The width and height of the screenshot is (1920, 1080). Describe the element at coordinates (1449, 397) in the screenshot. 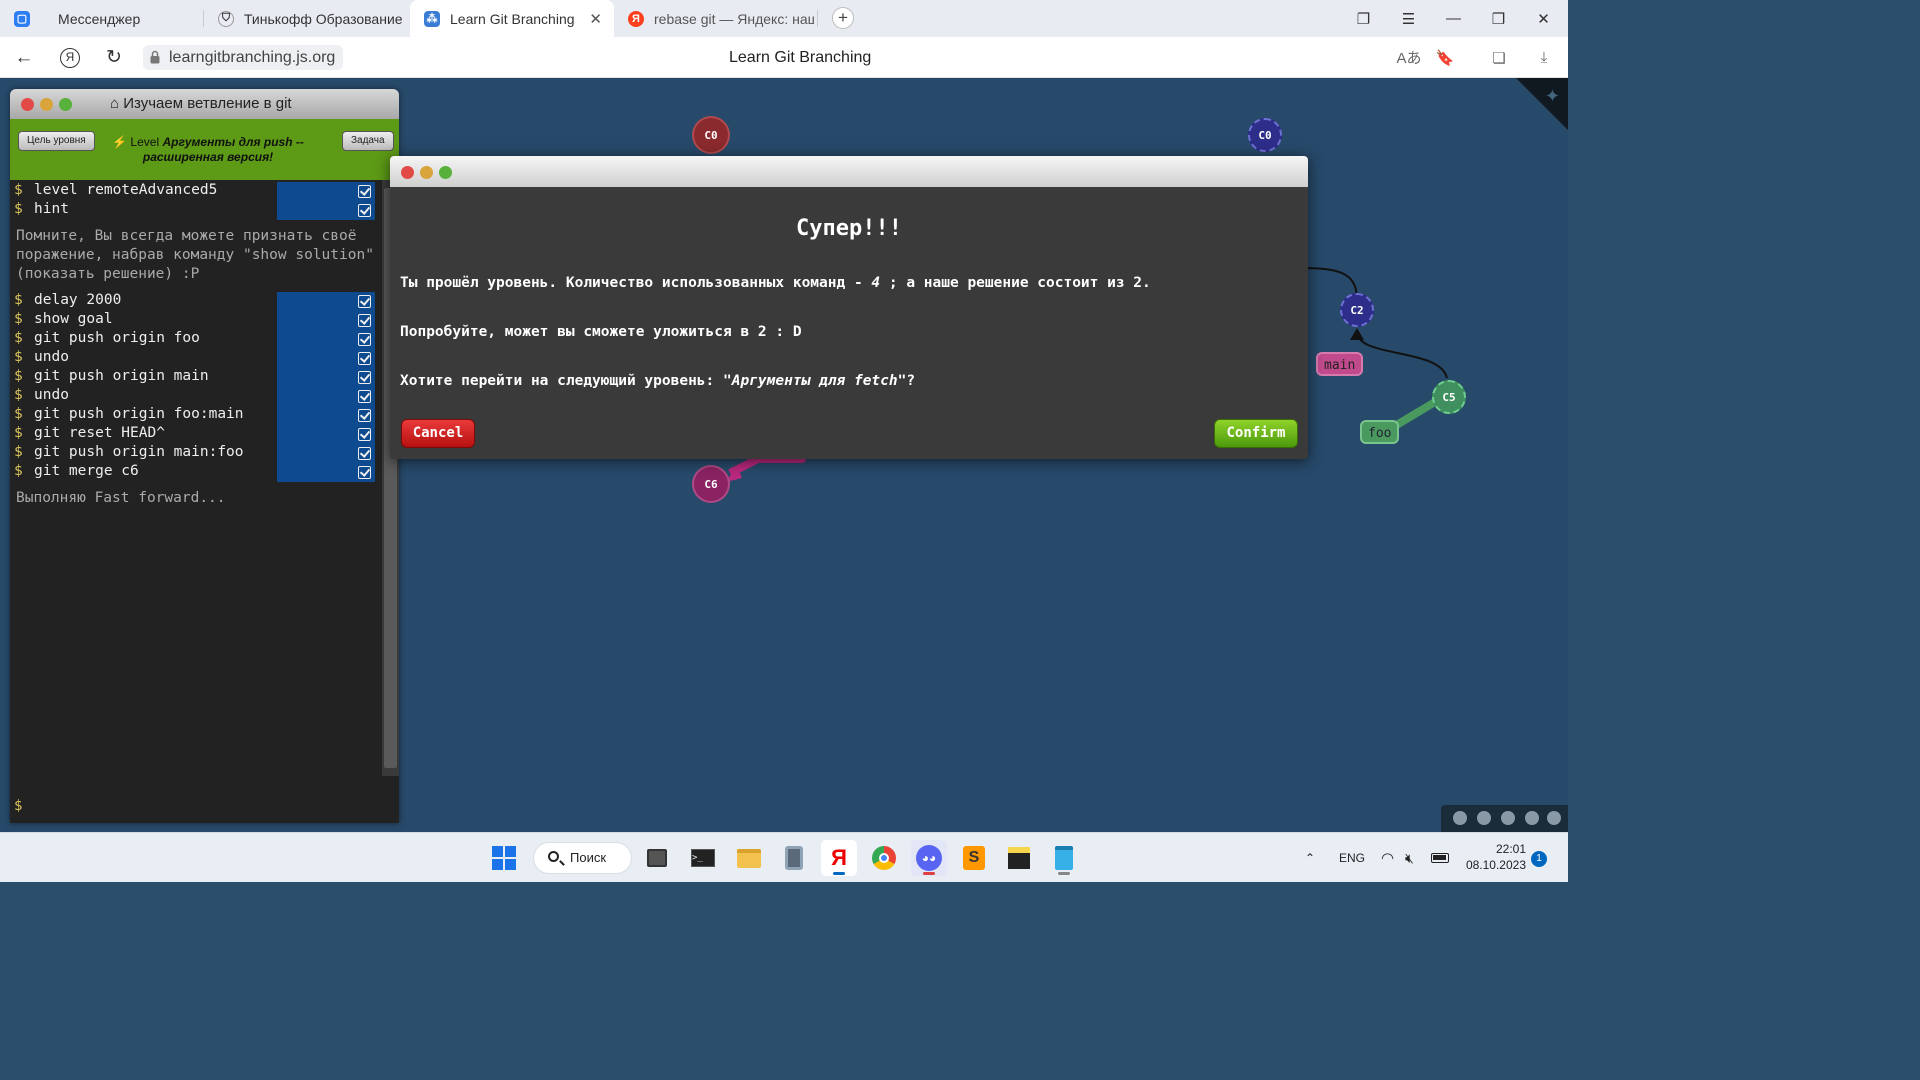

I see `commit-node-c5: C5` at that location.